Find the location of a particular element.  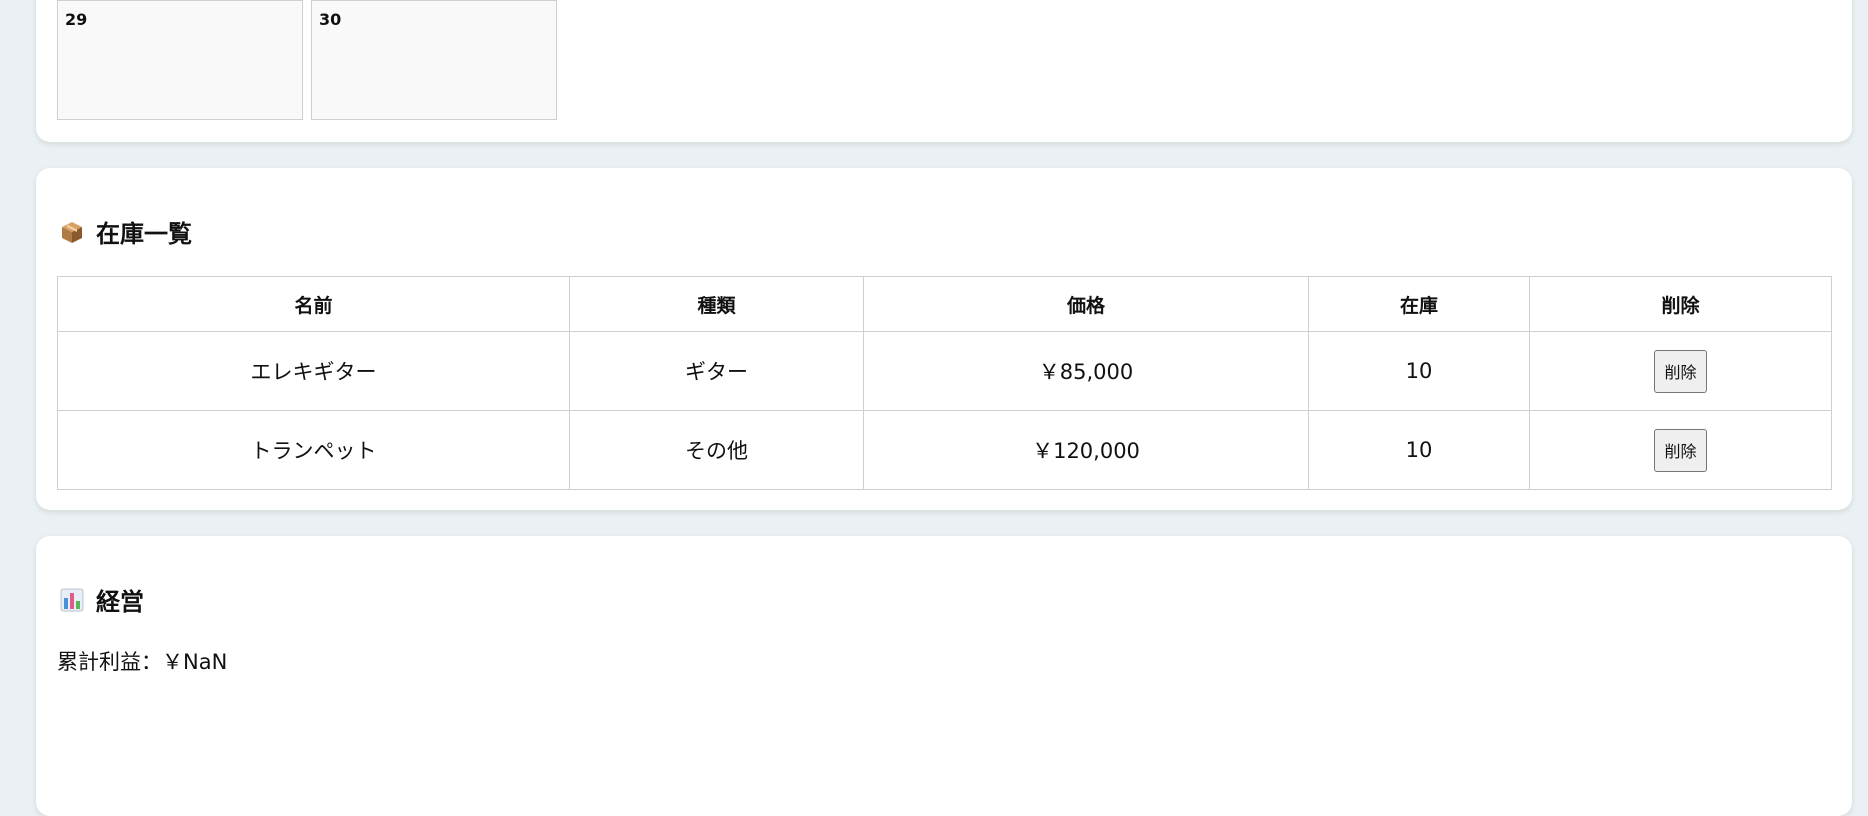

table-header-row: 名前 種類 価格 在庫 削除 is located at coordinates (944, 304).